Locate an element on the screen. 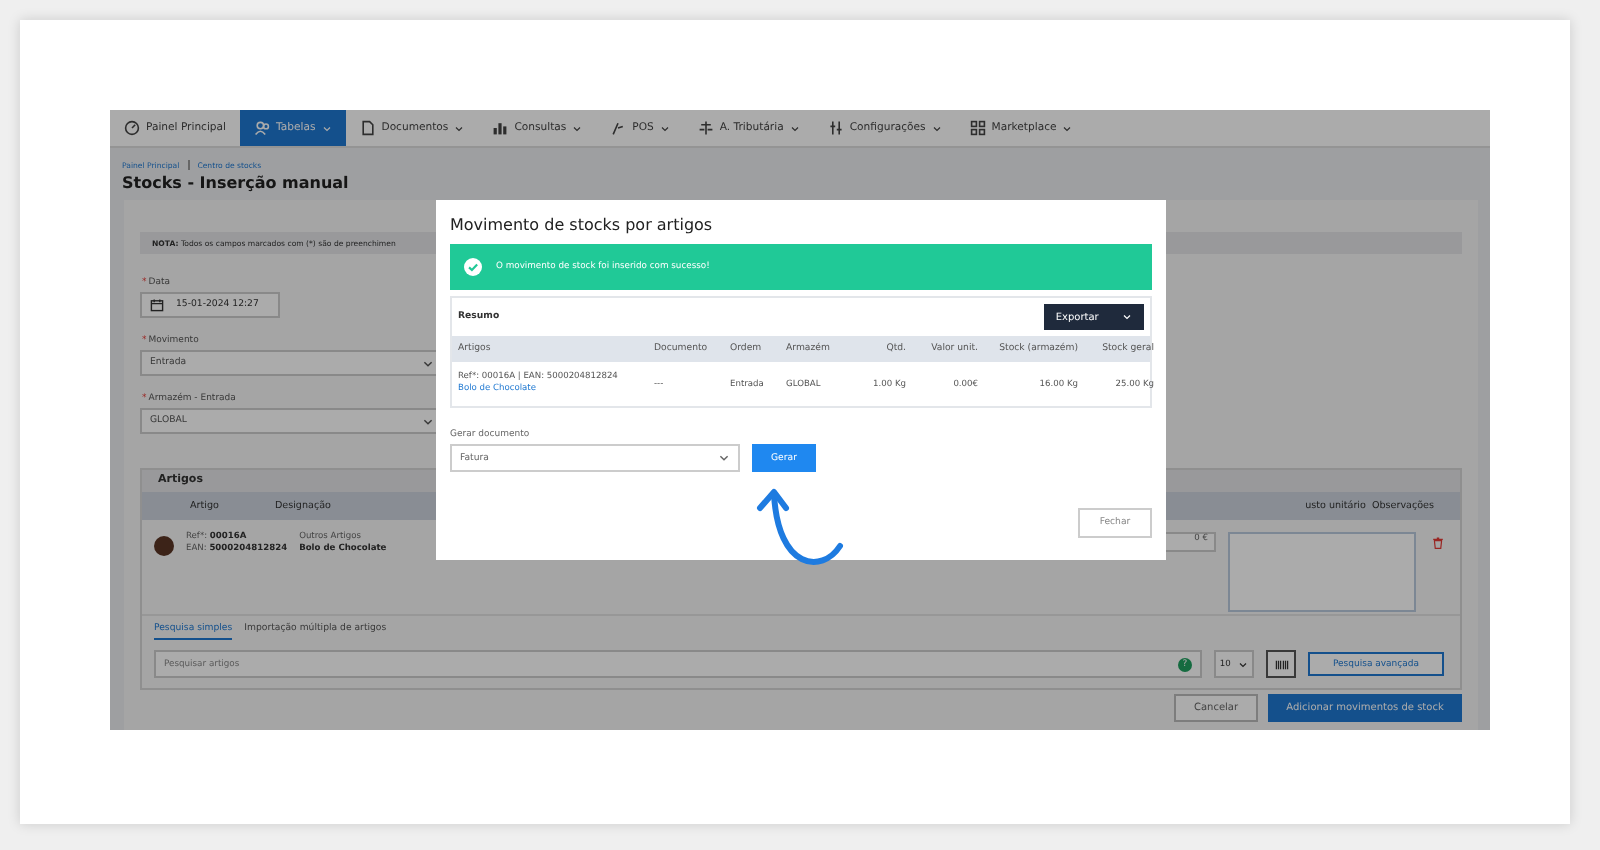  trash-icon is located at coordinates (1438, 543).